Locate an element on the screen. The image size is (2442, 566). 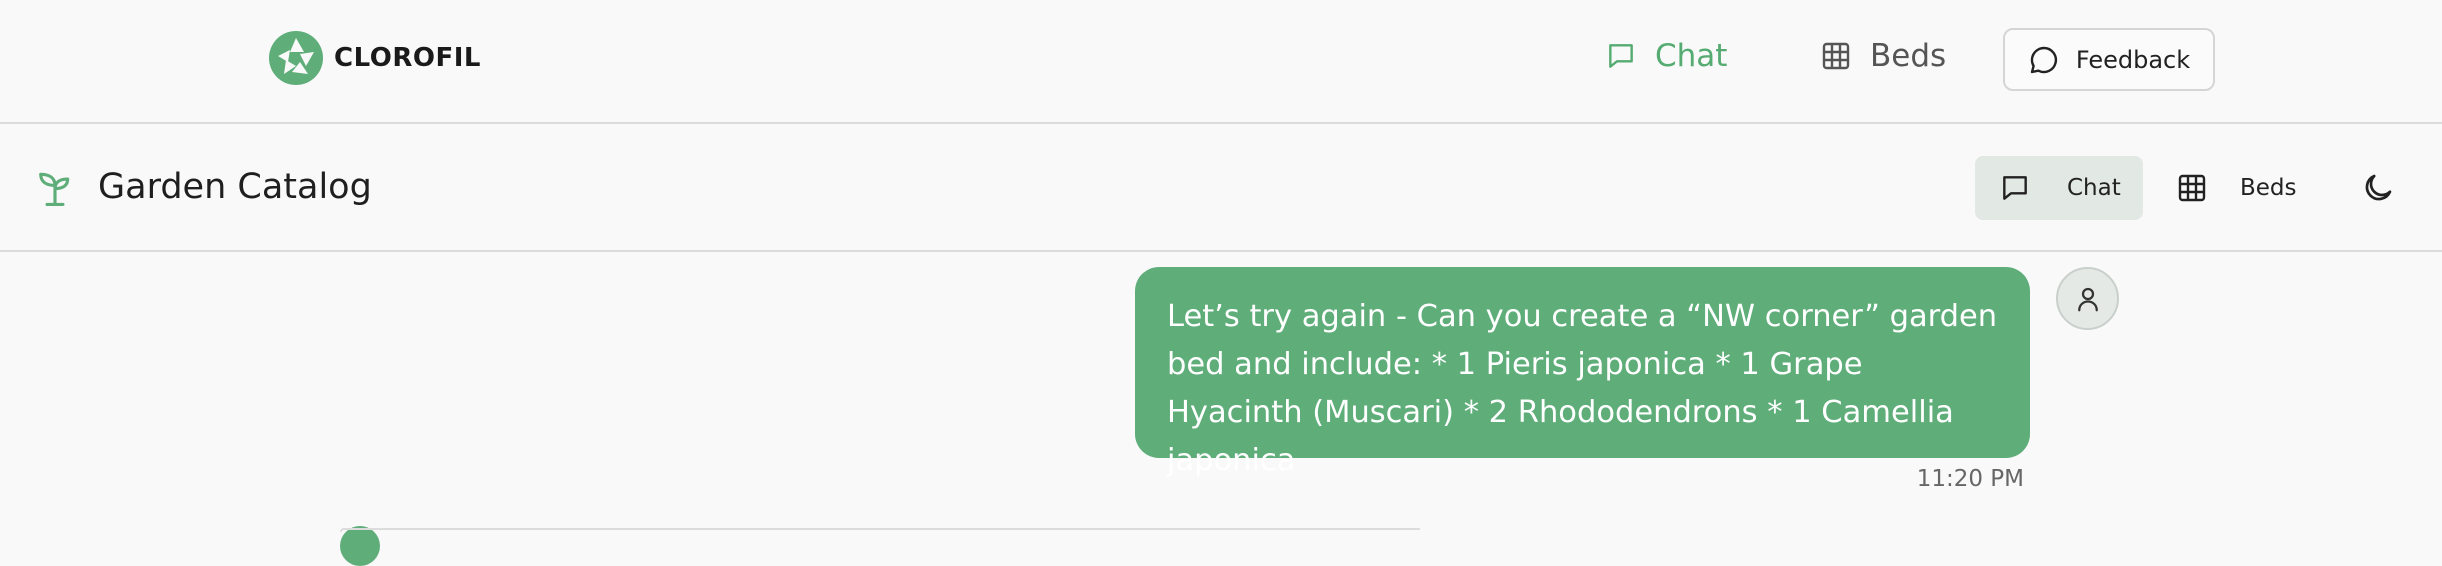
nav-chat-label: Chat is located at coordinates (1691, 56).